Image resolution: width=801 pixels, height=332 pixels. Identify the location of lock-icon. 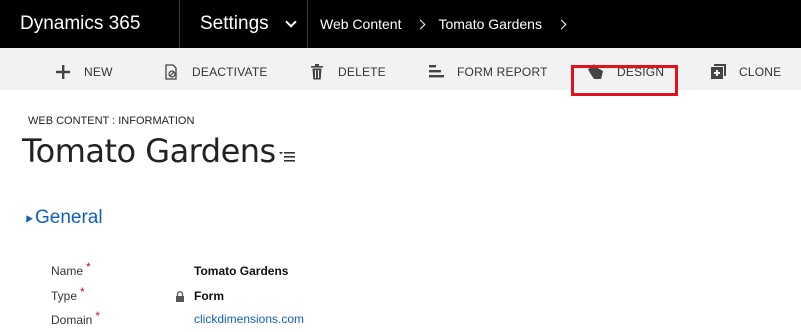
(180, 298).